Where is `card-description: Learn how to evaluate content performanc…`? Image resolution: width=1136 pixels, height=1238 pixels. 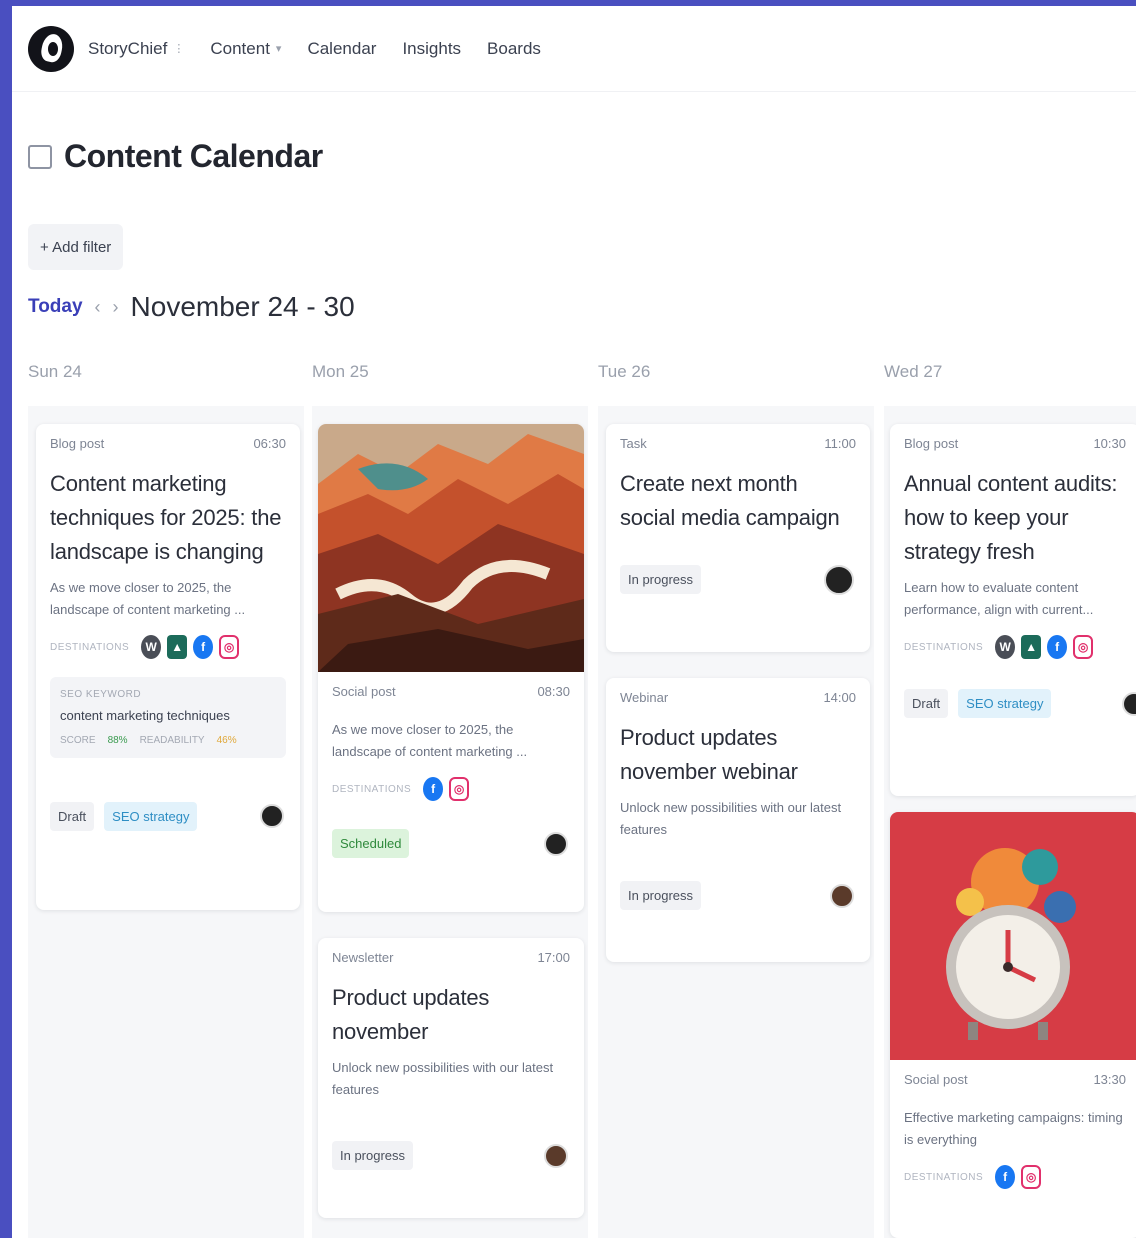 card-description: Learn how to evaluate content performanc… is located at coordinates (999, 598).